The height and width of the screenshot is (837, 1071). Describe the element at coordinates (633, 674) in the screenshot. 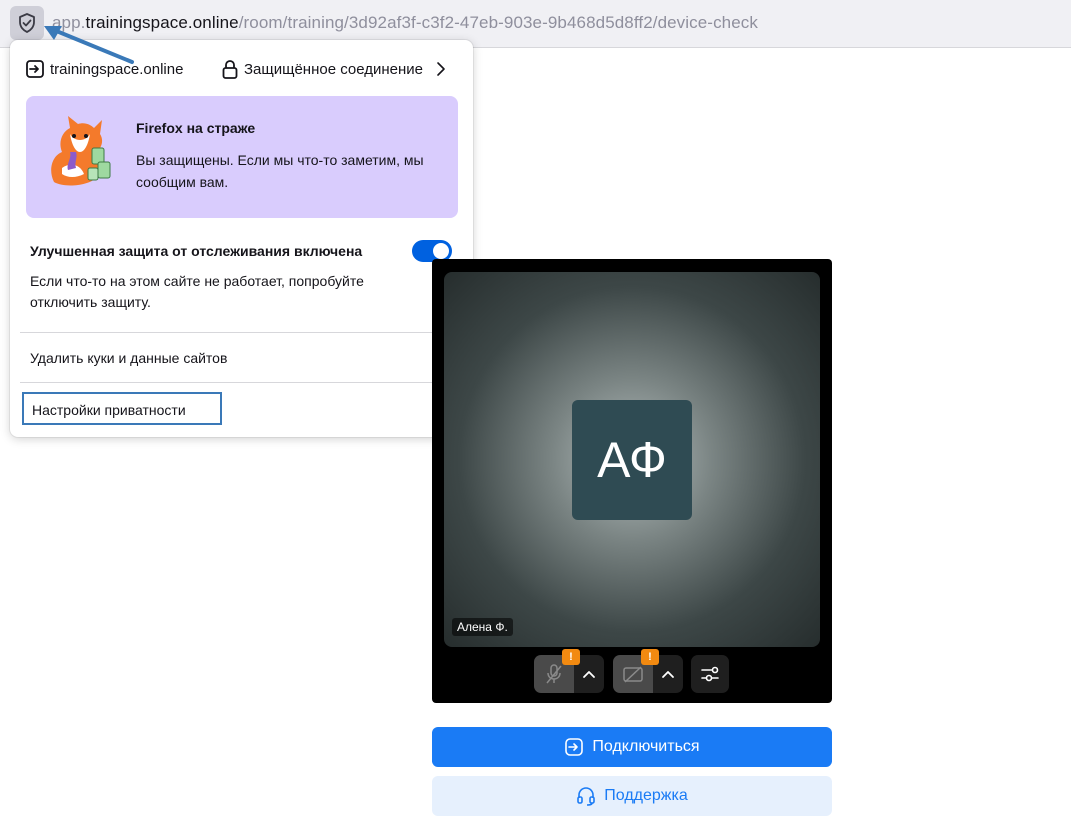

I see `camera-off-icon` at that location.